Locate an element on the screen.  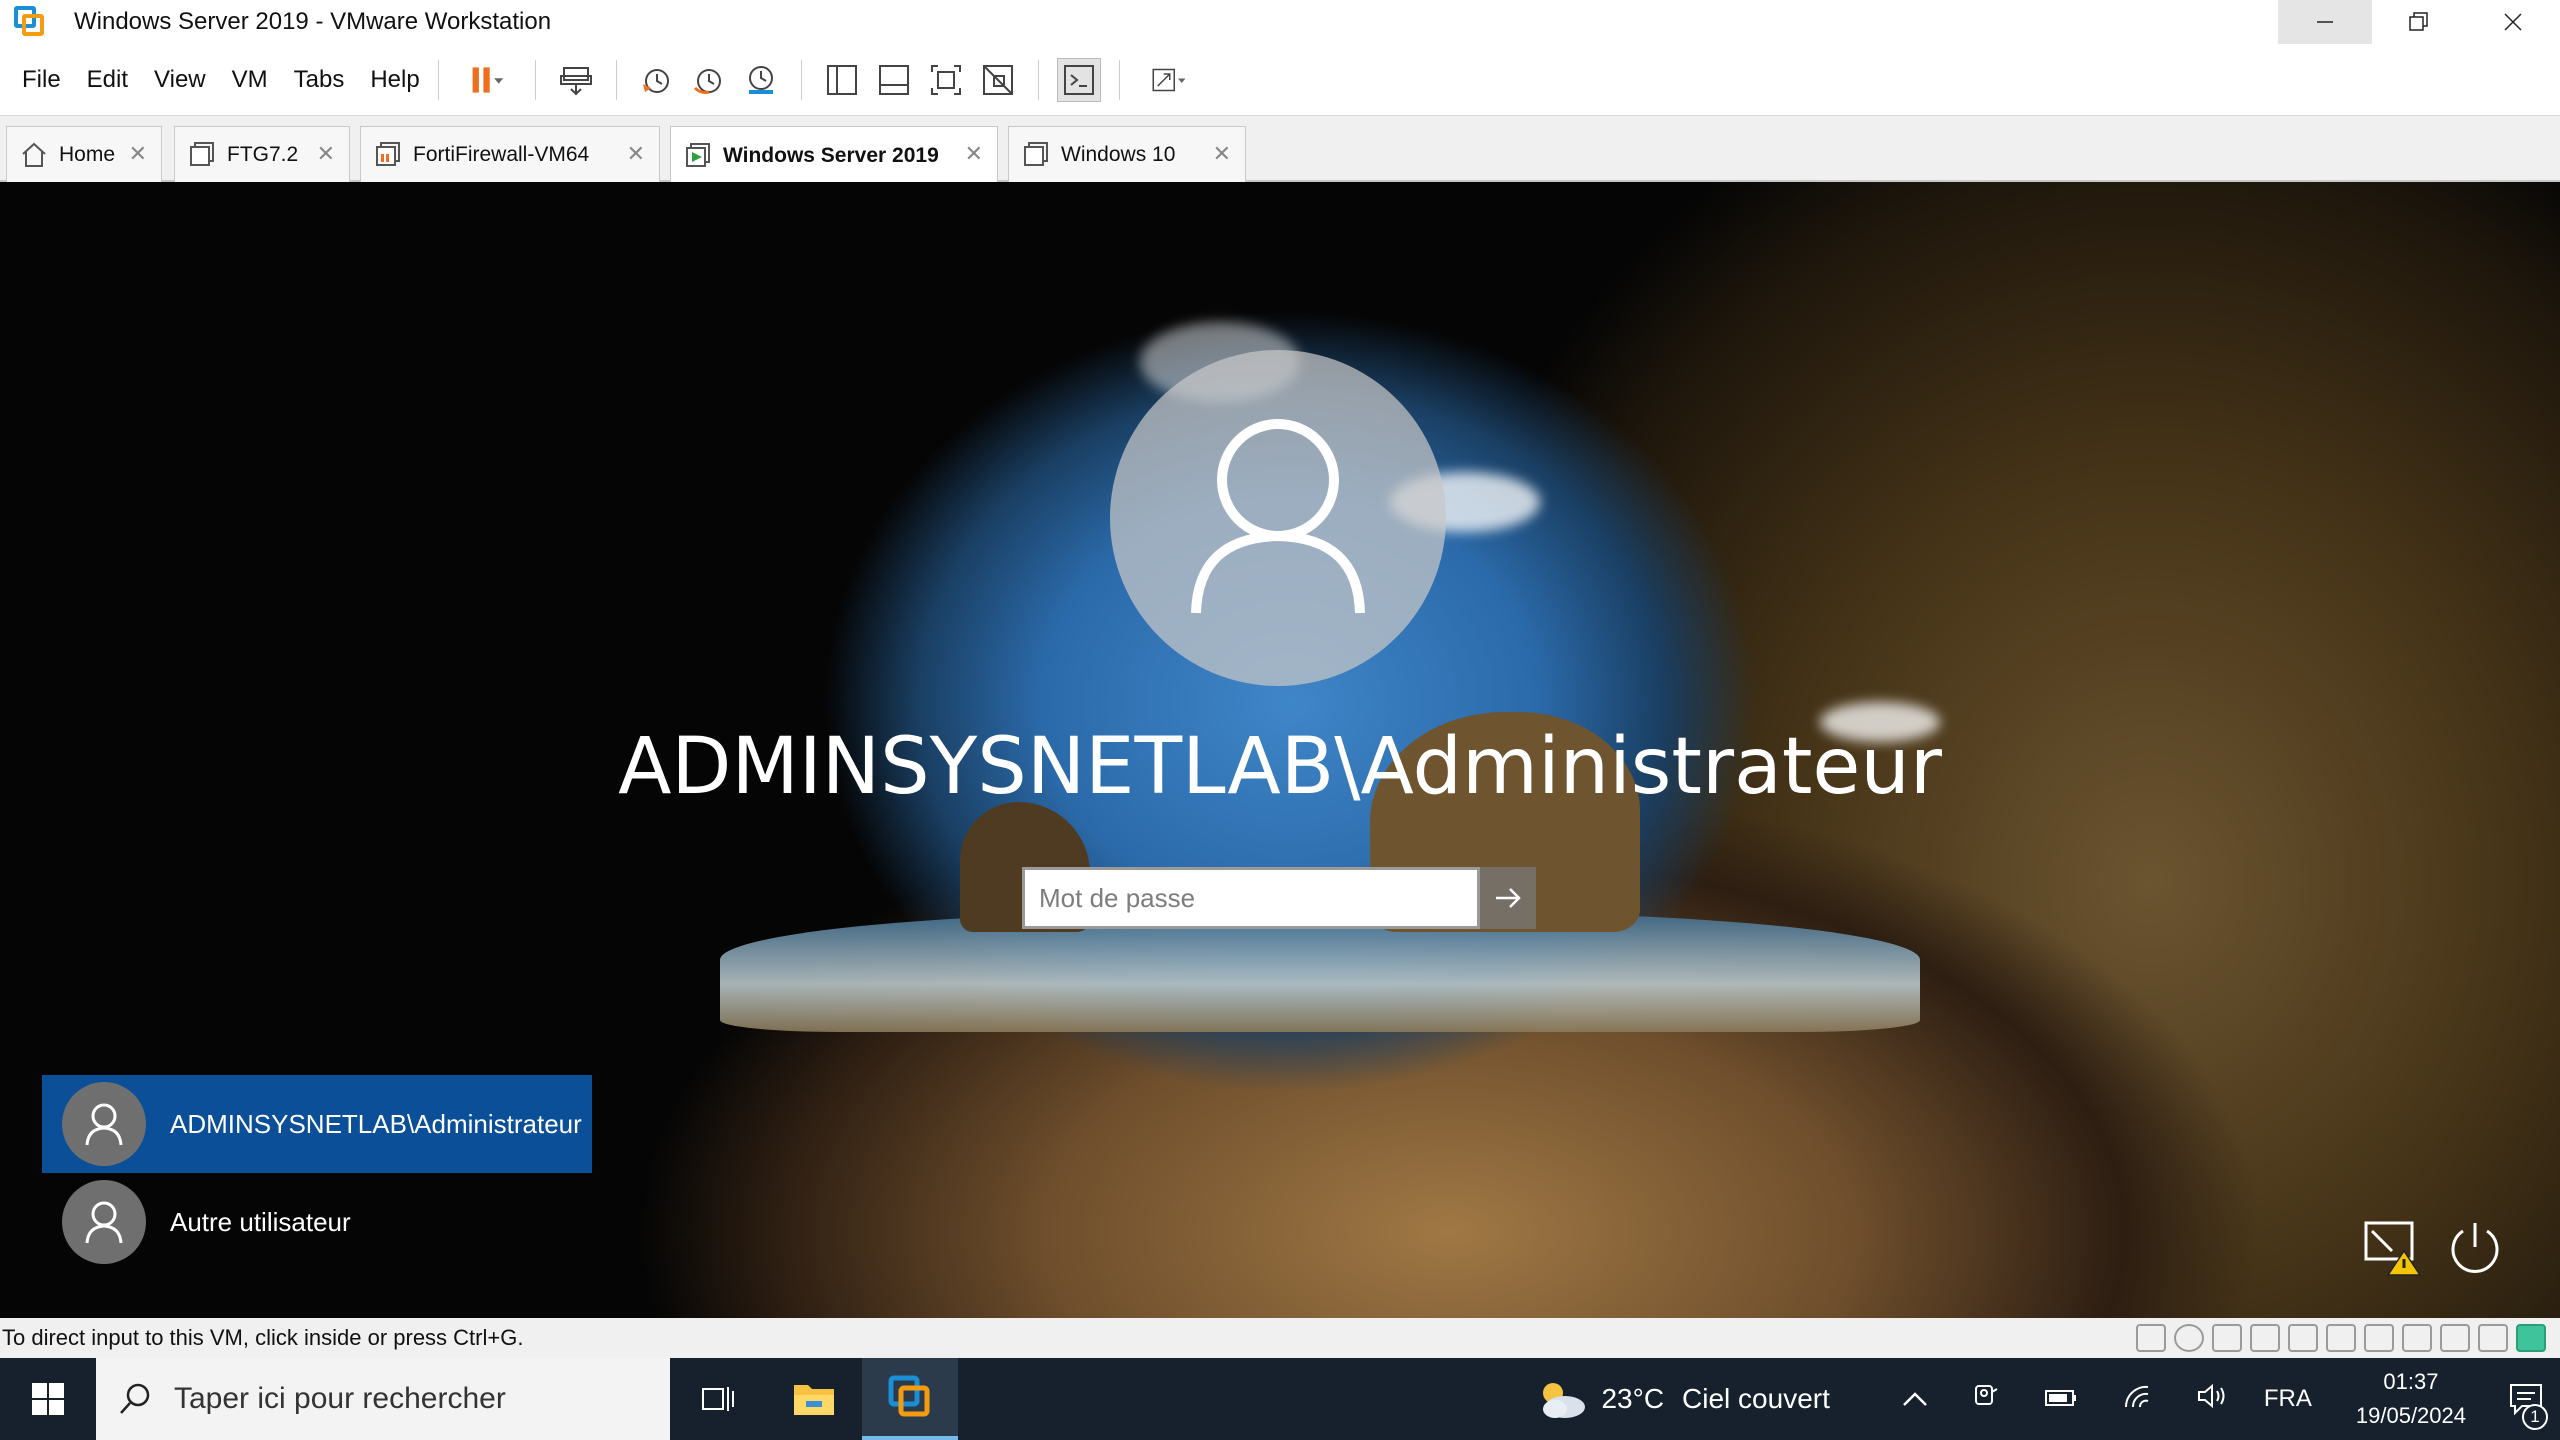
cd-dvd-icon is located at coordinates (2189, 1338).